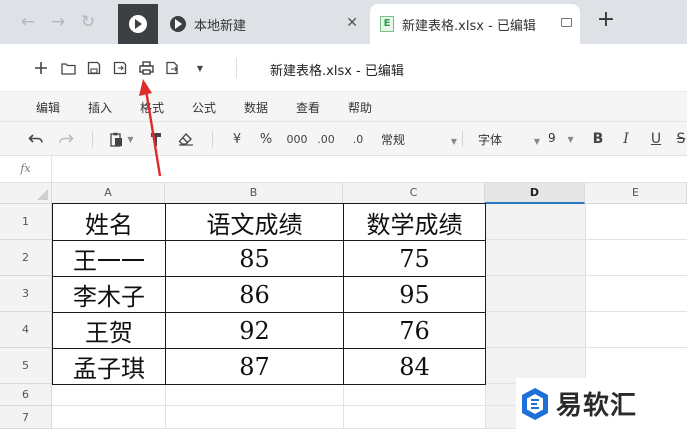  I want to click on format-toolbar: ▼ ¥ % 000 .00 .0 常规 ▼ 字体 ▼ 9 ▼ B I U S, so click(343, 139).